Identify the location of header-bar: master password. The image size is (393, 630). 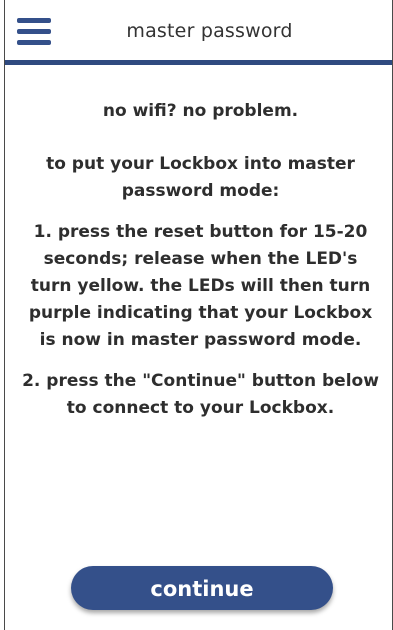
(198, 32).